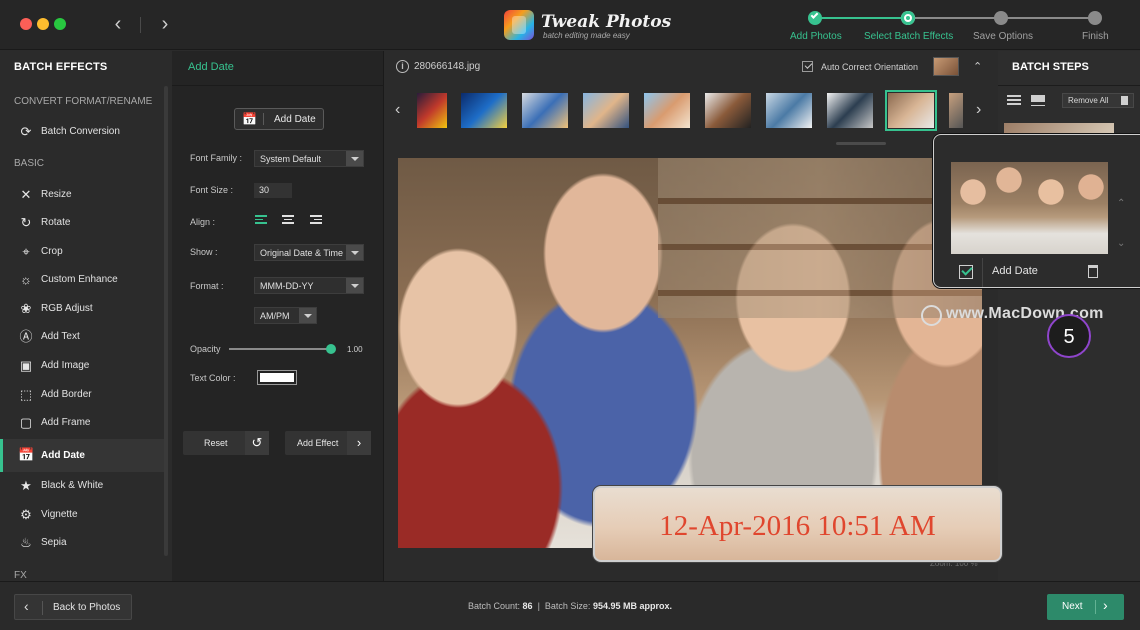 This screenshot has height=630, width=1140. I want to click on text-color-swatch, so click(277, 377).